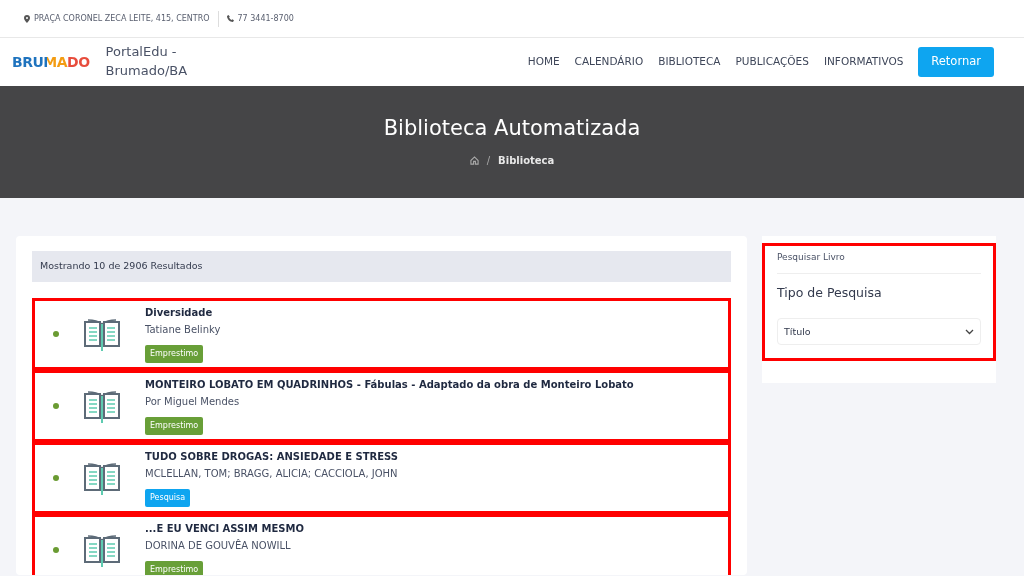 The height and width of the screenshot is (576, 1024). Describe the element at coordinates (150, 62) in the screenshot. I see `site-title: PortalEdu - Brumado/BA` at that location.